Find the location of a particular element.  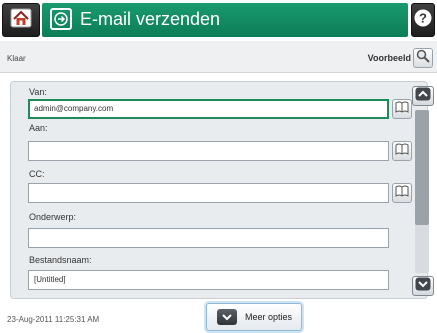

cc-label: CC: is located at coordinates (37, 174).